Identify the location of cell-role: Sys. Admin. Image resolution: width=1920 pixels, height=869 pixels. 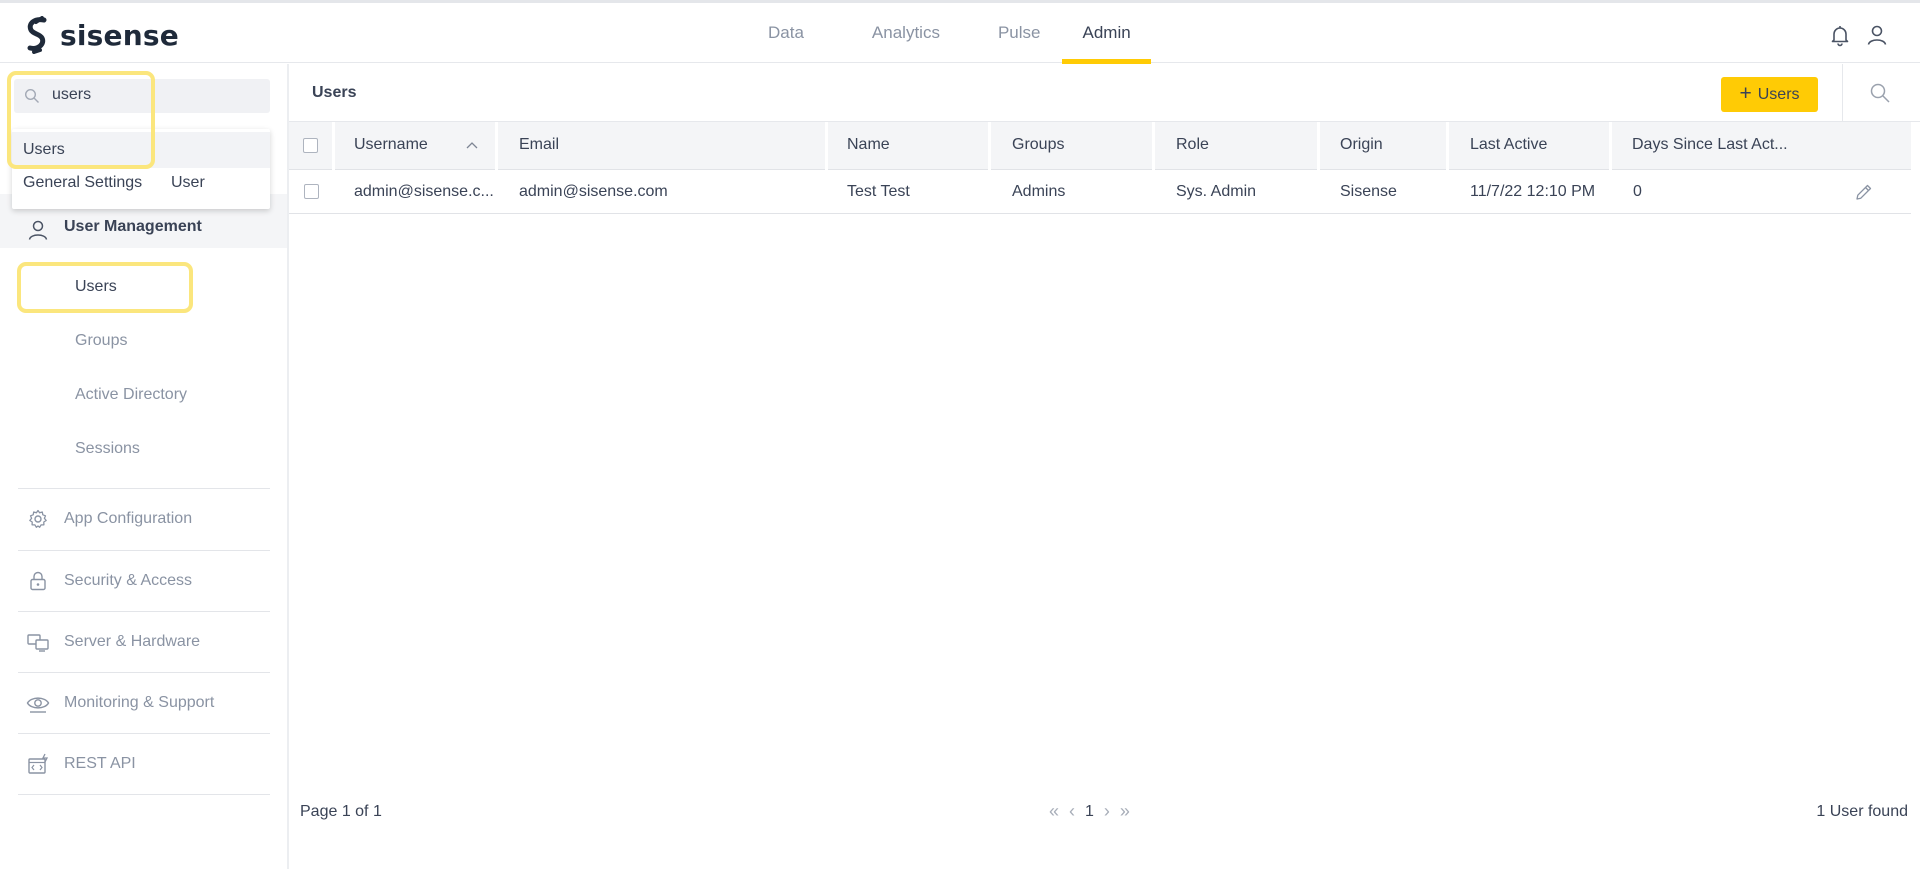
(1216, 191).